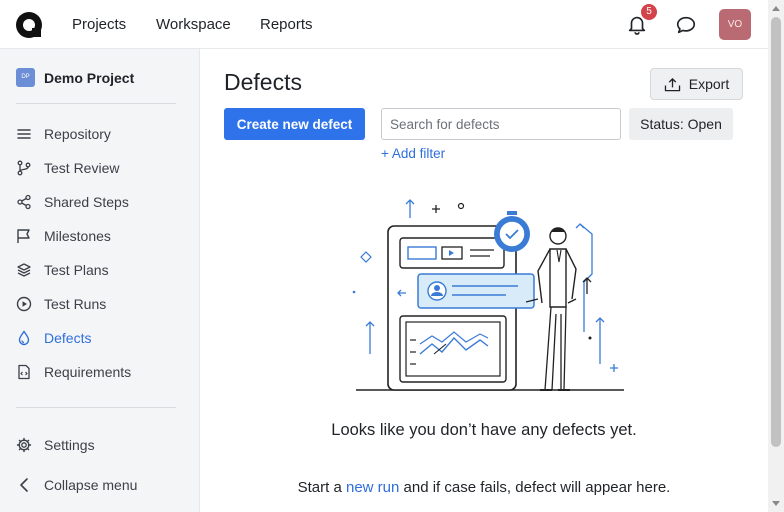 The width and height of the screenshot is (784, 512). What do you see at coordinates (77, 236) in the screenshot?
I see `sidebar-item-label: Milestones` at bounding box center [77, 236].